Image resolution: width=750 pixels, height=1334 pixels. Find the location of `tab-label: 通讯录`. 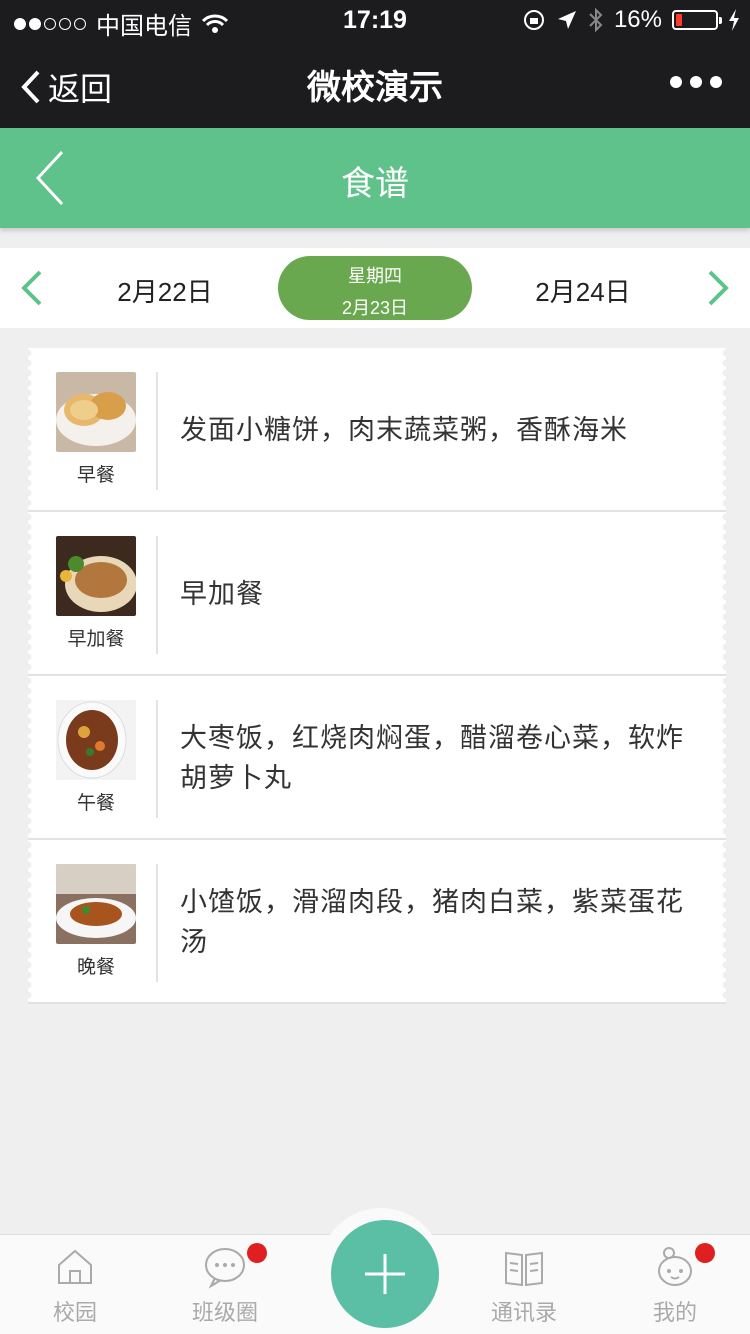

tab-label: 通讯录 is located at coordinates (523, 1312).